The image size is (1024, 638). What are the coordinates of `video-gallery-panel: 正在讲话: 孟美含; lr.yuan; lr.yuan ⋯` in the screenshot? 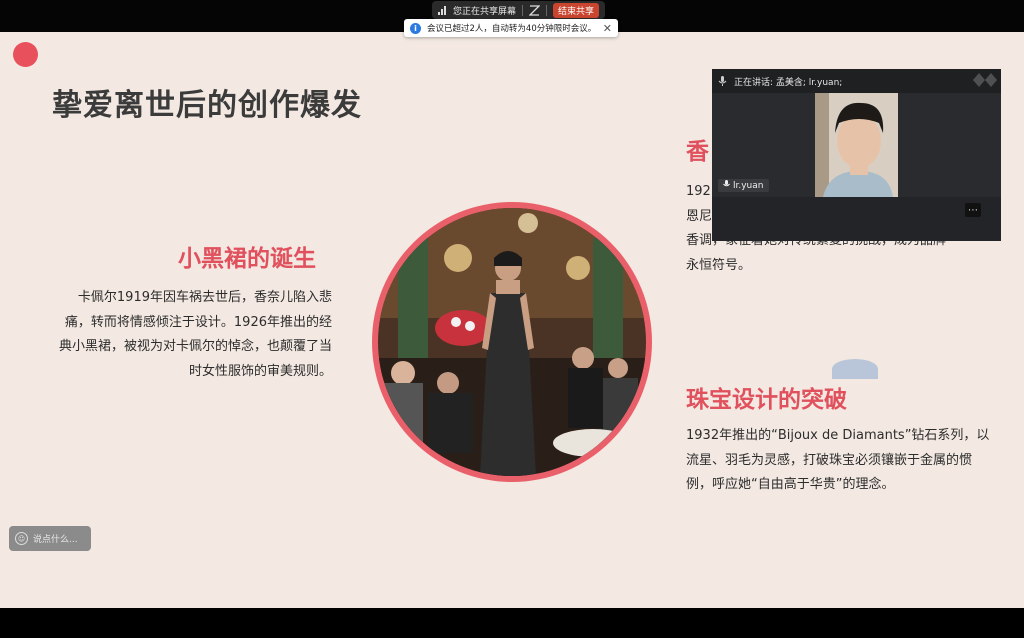 It's located at (856, 224).